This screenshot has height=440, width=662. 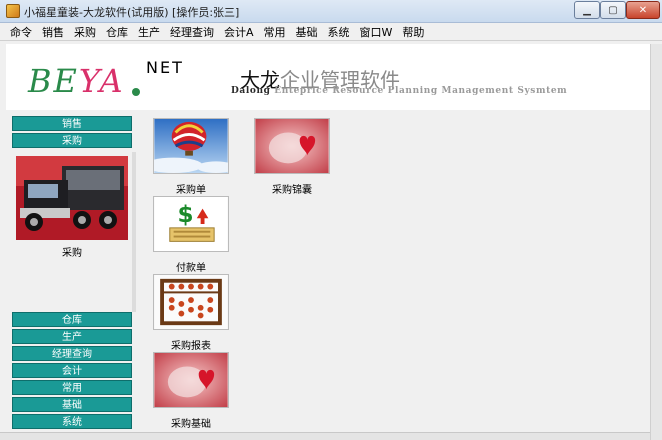 I want to click on menu-command: 命令, so click(x=22, y=32).